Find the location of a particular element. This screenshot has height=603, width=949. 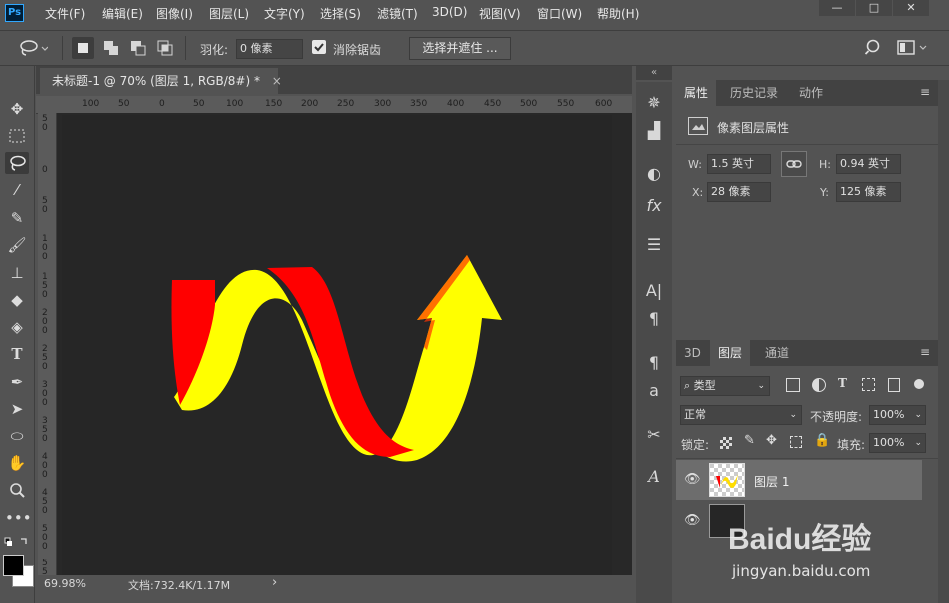

tab-actions: 动作 is located at coordinates (811, 93).